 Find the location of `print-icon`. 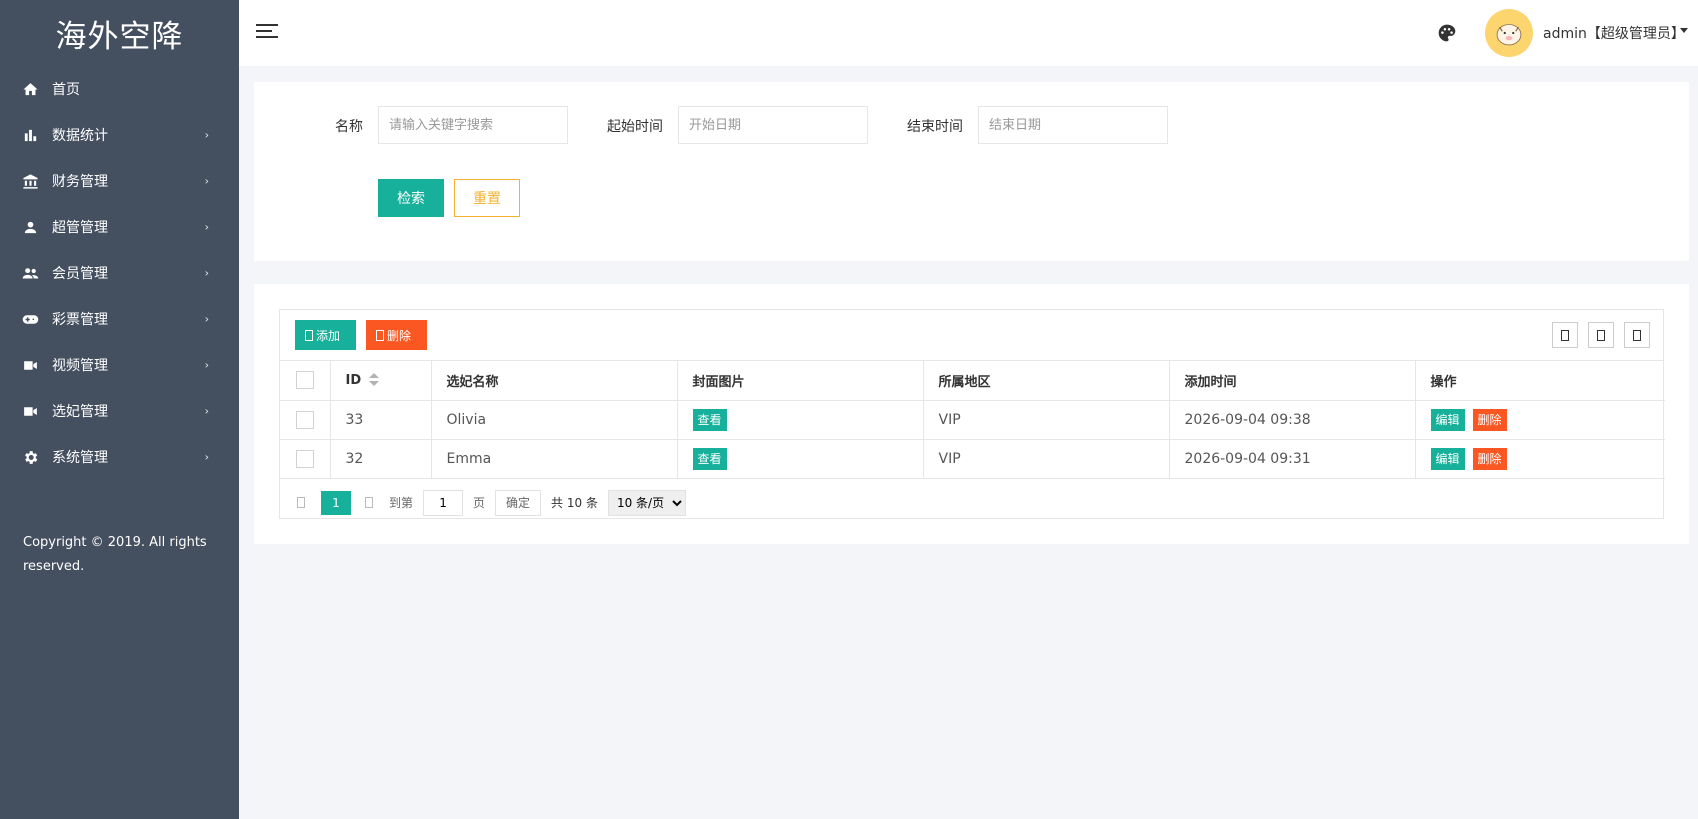

print-icon is located at coordinates (1637, 335).